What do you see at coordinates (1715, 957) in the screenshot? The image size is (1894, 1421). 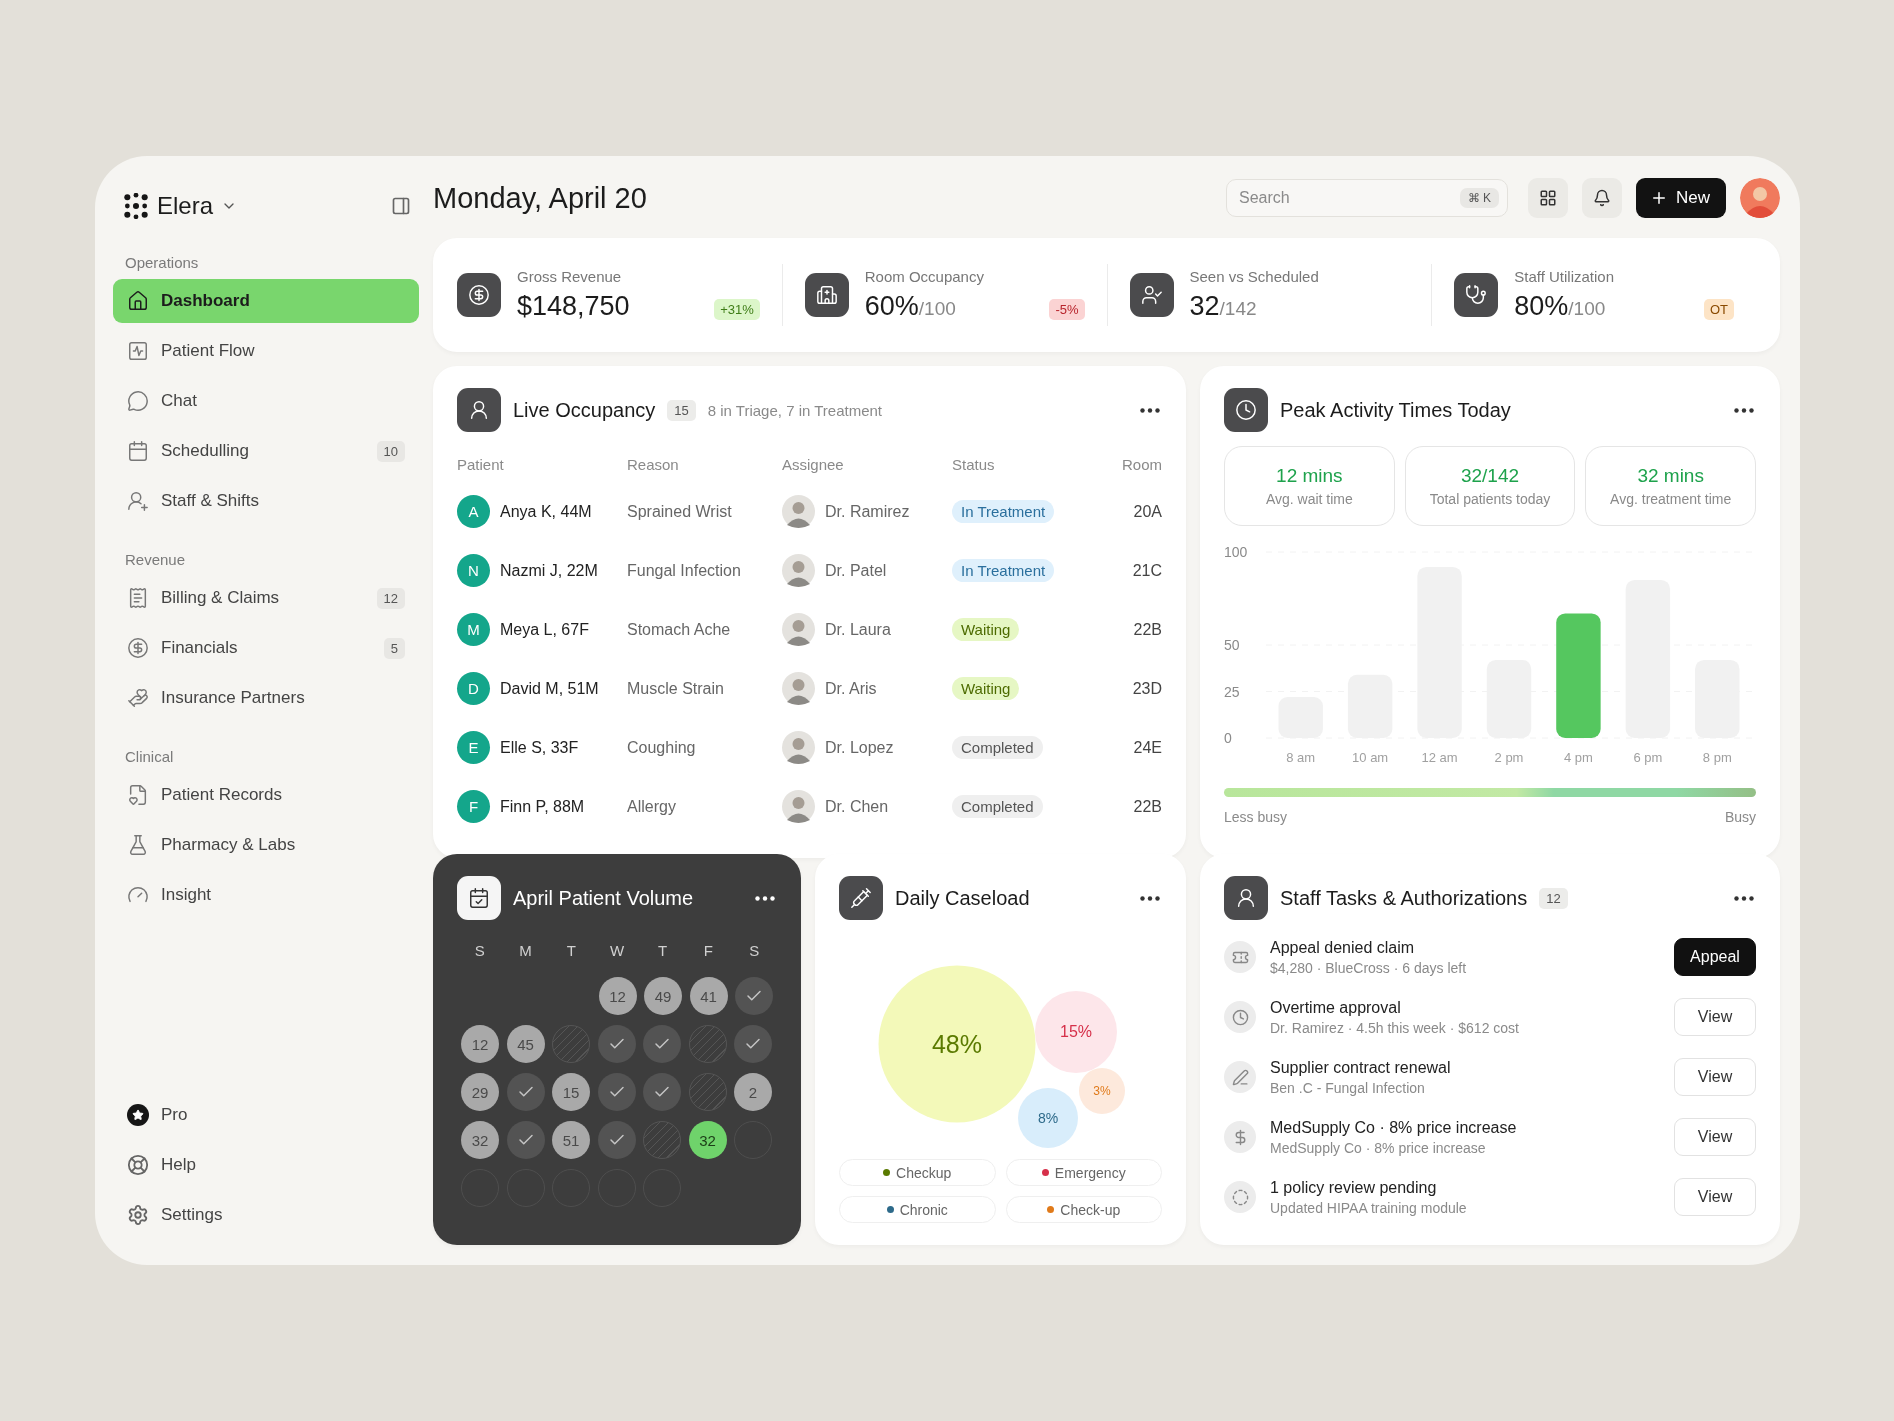 I see `task-action-button: Appeal` at bounding box center [1715, 957].